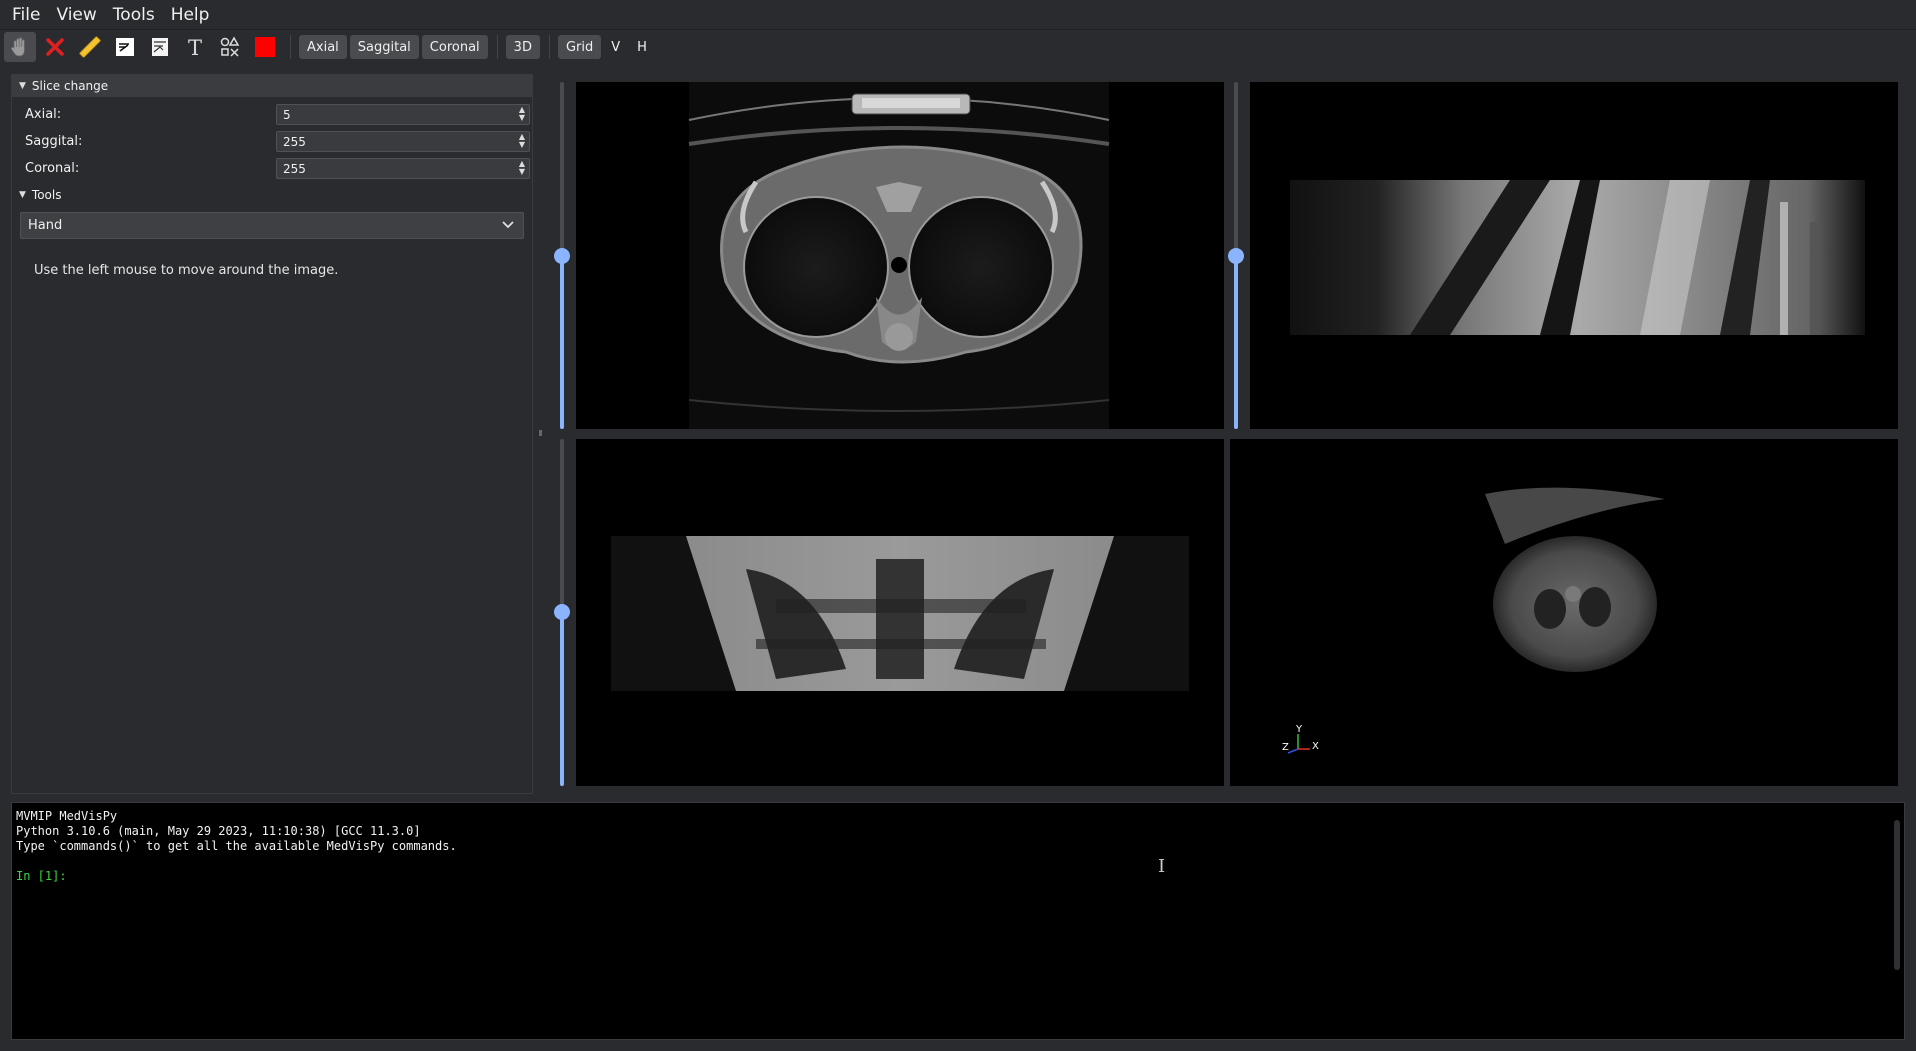  Describe the element at coordinates (960, 876) in the screenshot. I see `console-prompt: In [1]:` at that location.